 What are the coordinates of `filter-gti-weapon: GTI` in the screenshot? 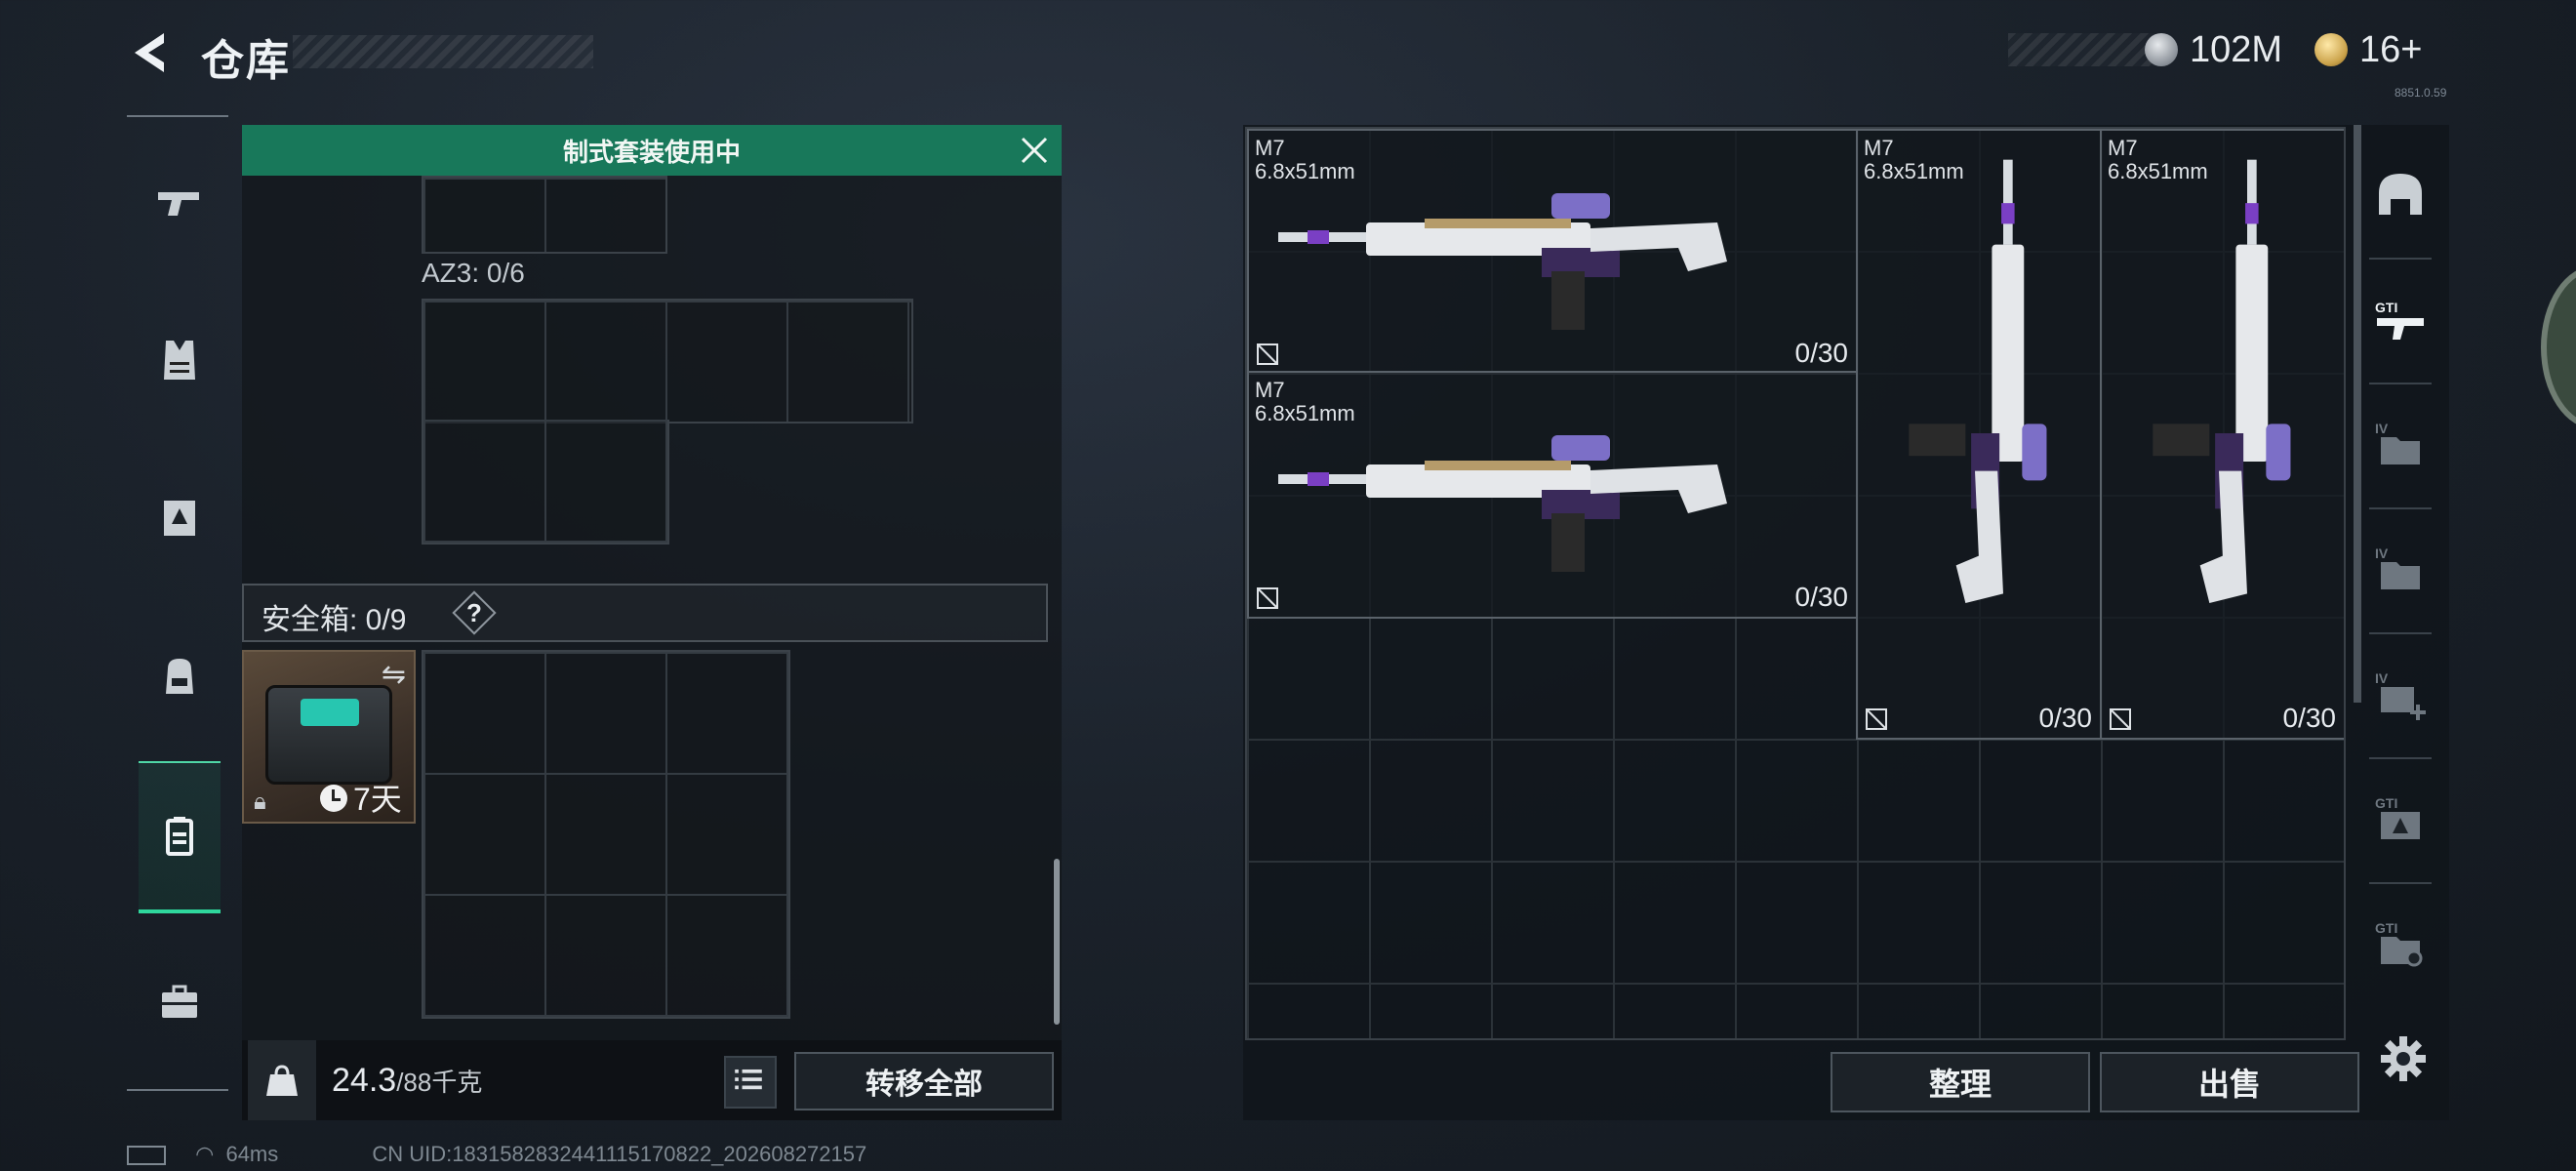 It's located at (2400, 320).